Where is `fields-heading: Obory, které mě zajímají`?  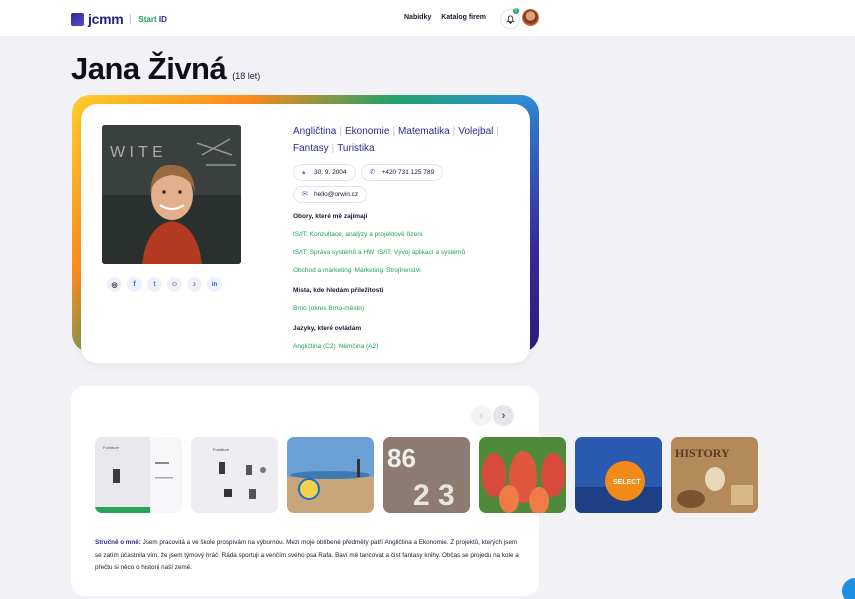
fields-heading: Obory, které mě zajímají is located at coordinates (330, 216).